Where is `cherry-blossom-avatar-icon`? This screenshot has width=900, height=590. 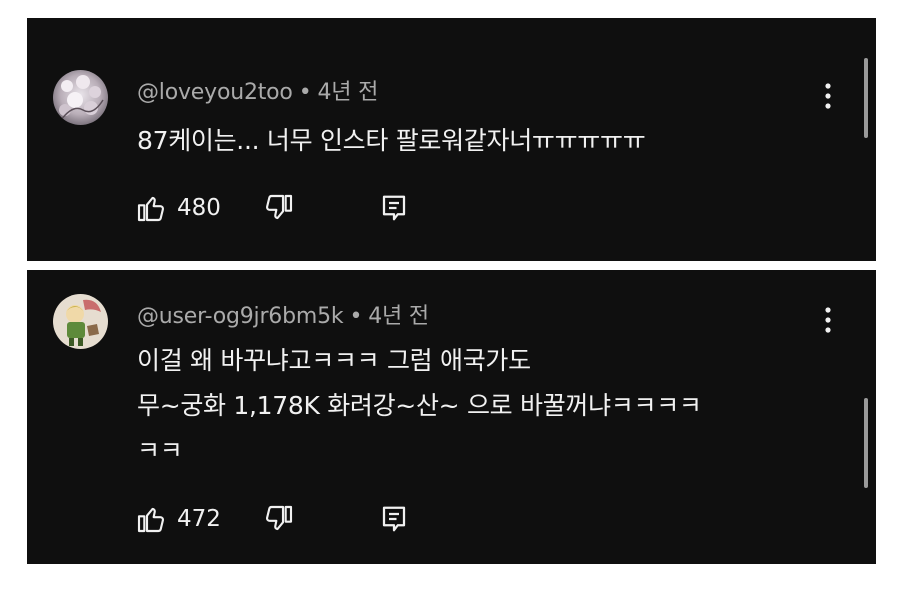 cherry-blossom-avatar-icon is located at coordinates (80, 97).